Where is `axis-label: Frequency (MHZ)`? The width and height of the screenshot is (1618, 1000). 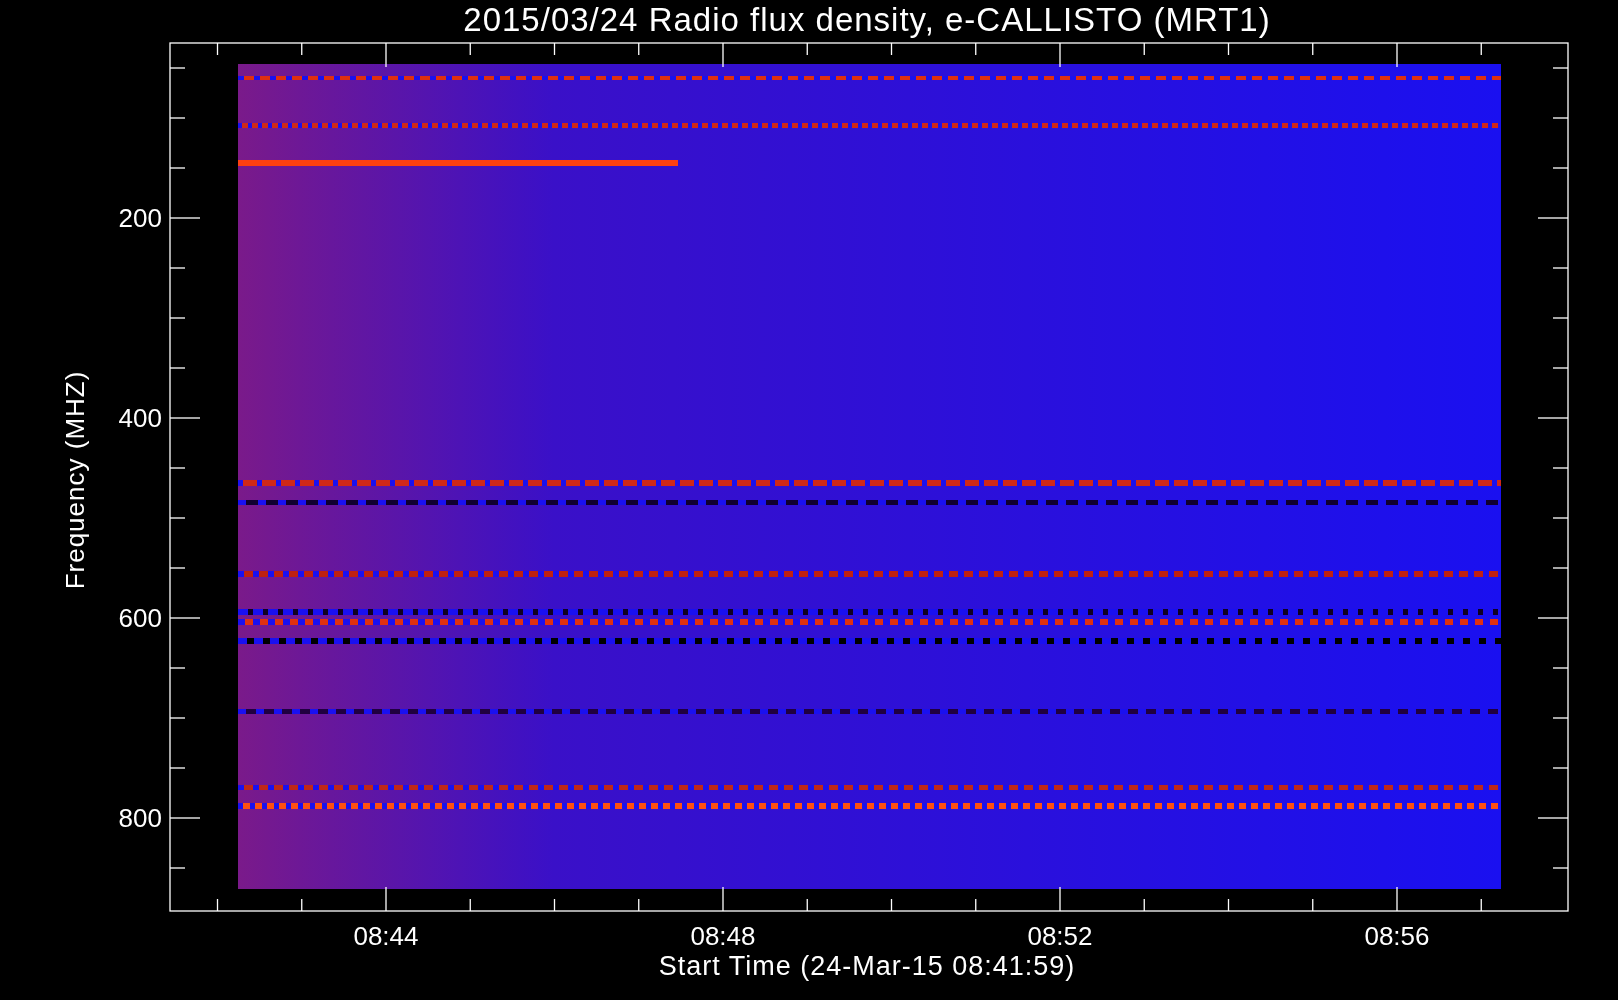 axis-label: Frequency (MHZ) is located at coordinates (75, 480).